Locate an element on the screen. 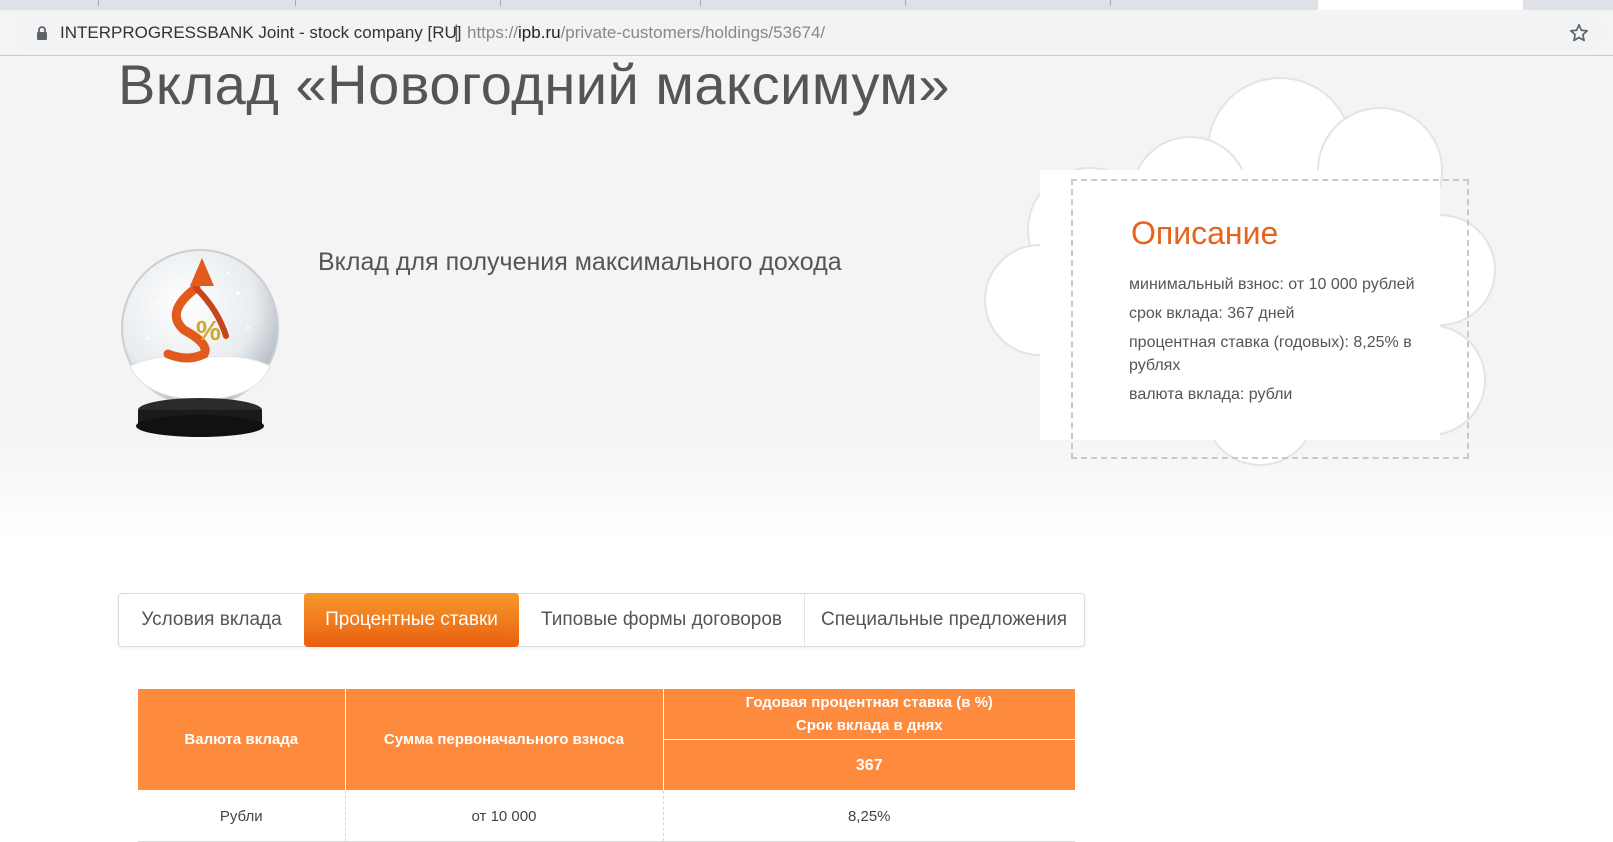 This screenshot has width=1613, height=842. table-row: Рубли от 10 000 8,25% is located at coordinates (606, 816).